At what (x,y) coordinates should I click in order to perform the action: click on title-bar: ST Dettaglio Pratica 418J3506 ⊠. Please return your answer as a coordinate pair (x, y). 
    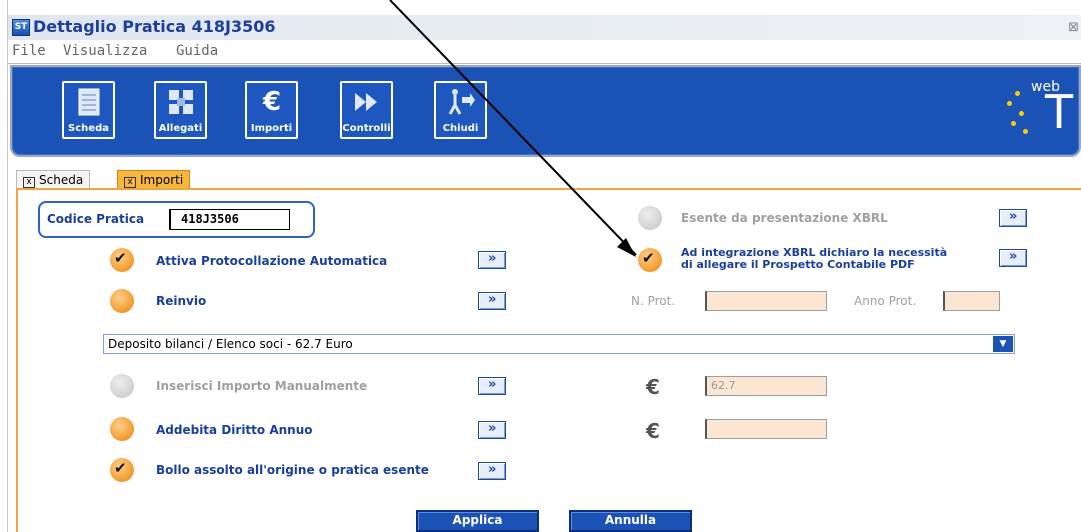
    Looking at the image, I should click on (544, 27).